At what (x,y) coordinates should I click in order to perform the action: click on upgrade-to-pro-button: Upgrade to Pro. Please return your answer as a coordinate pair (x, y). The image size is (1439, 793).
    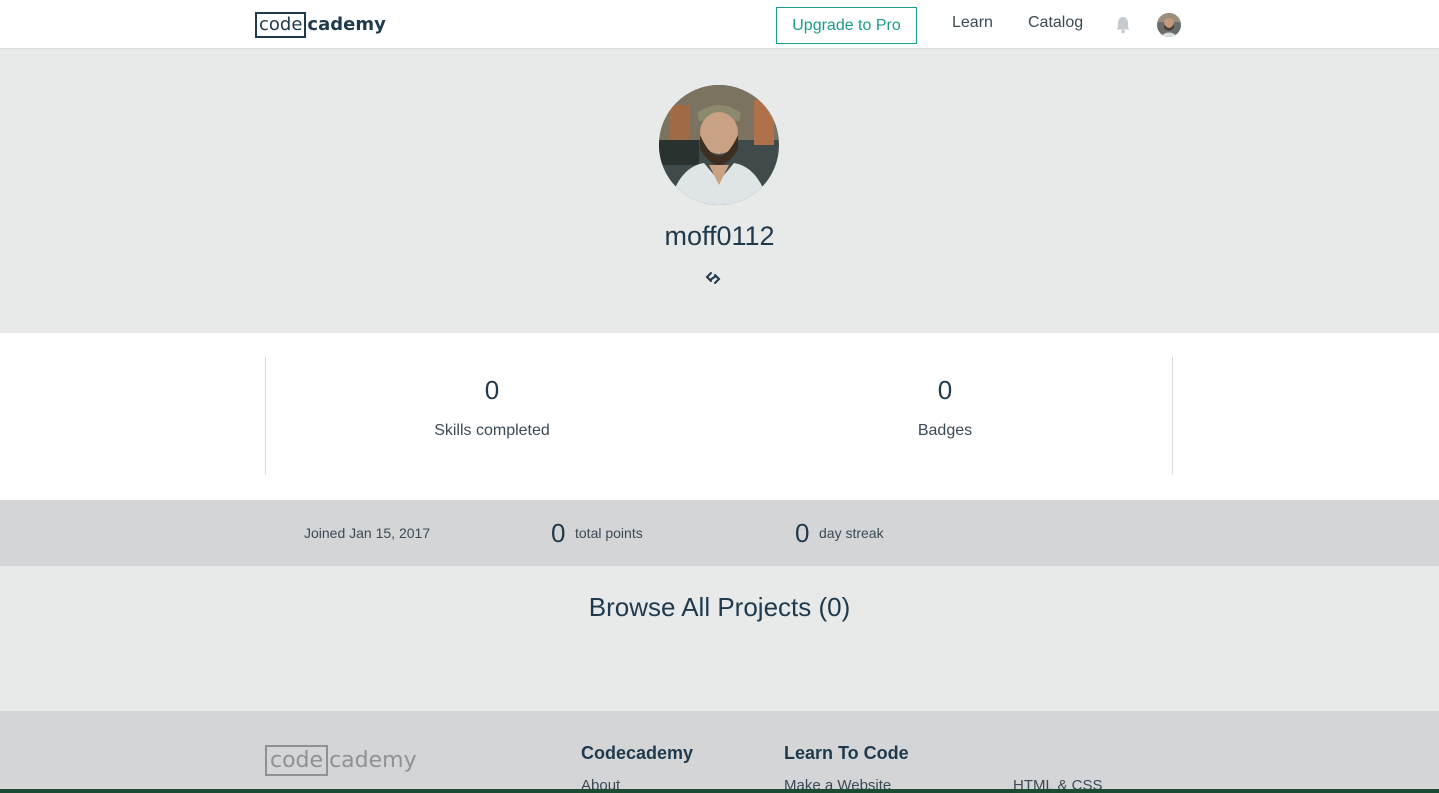
    Looking at the image, I should click on (846, 25).